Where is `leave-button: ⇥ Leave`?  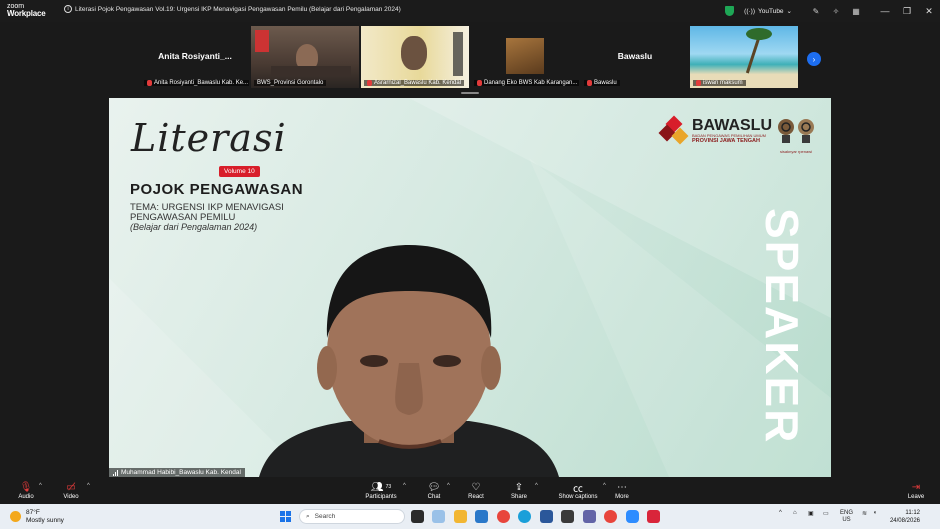
leave-button: ⇥ Leave is located at coordinates (916, 490).